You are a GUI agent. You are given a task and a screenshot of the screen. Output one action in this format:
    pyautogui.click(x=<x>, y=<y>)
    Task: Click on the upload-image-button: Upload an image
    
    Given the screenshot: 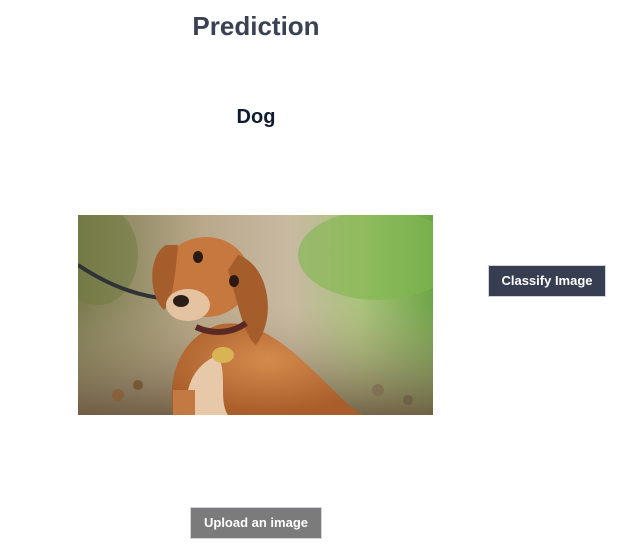 What is the action you would take?
    pyautogui.click(x=256, y=523)
    